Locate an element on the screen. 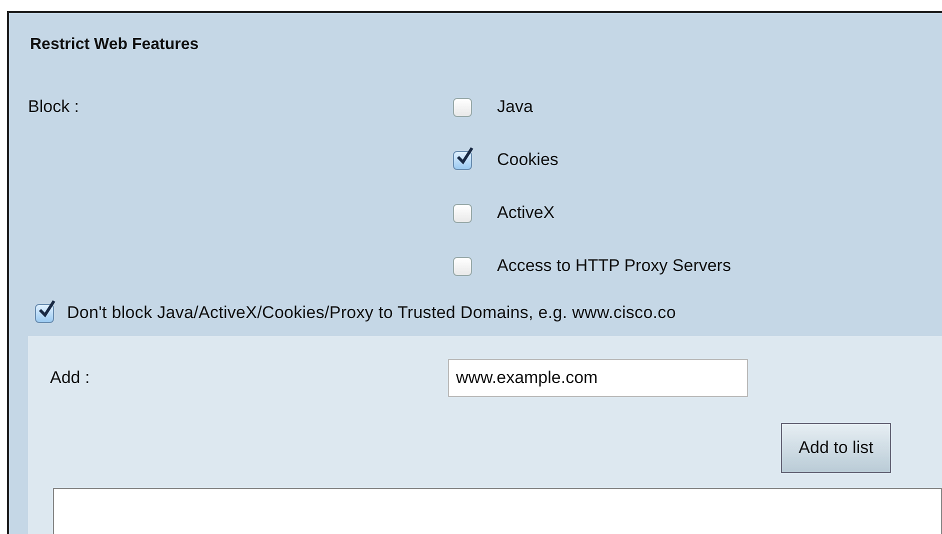  section-title: Restrict Web Features is located at coordinates (114, 44).